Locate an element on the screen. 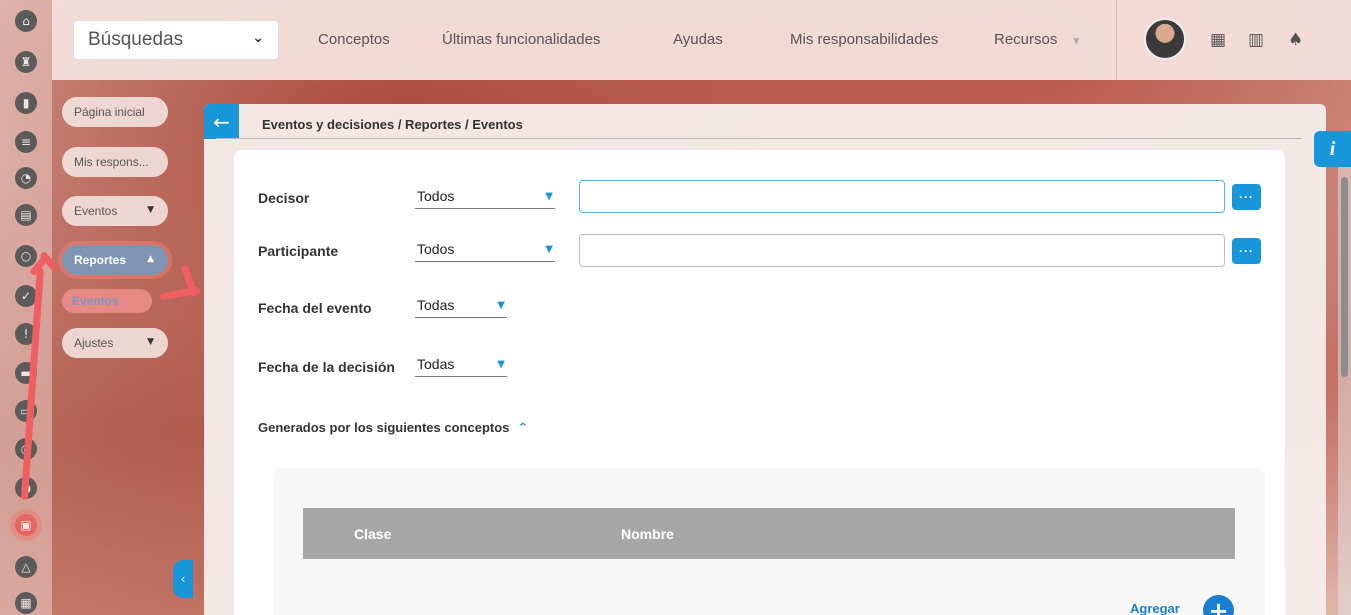  nav-recursos-label: Recursos is located at coordinates (1026, 39).